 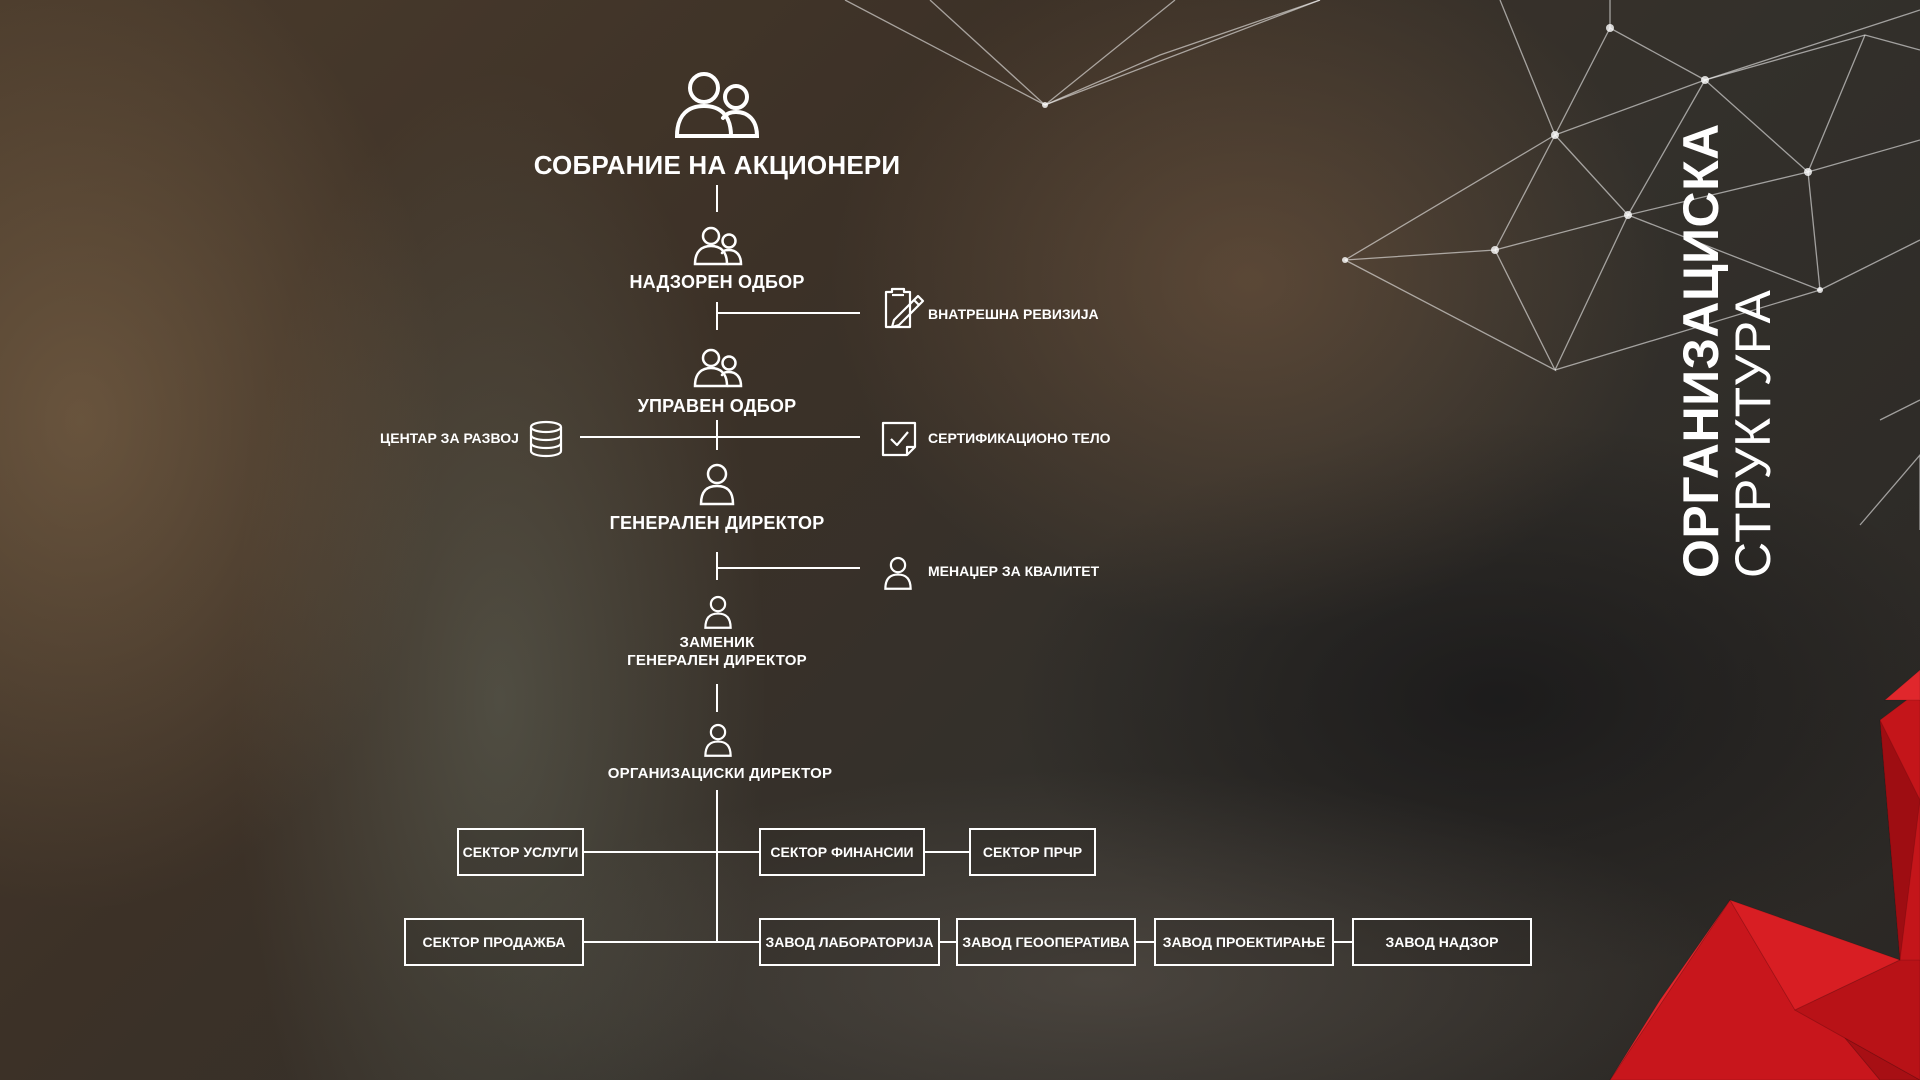 I want to click on clipboard-pen-icon, so click(x=904, y=308).